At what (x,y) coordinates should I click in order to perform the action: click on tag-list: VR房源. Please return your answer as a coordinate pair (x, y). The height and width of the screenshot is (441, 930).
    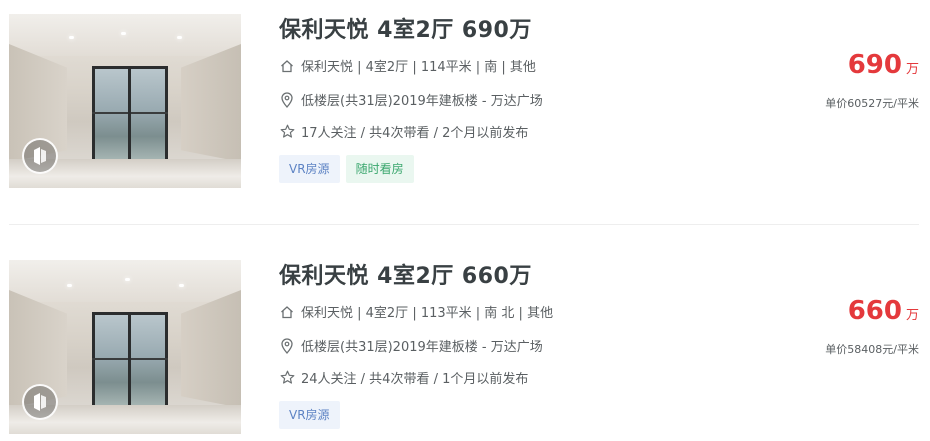
    Looking at the image, I should click on (309, 415).